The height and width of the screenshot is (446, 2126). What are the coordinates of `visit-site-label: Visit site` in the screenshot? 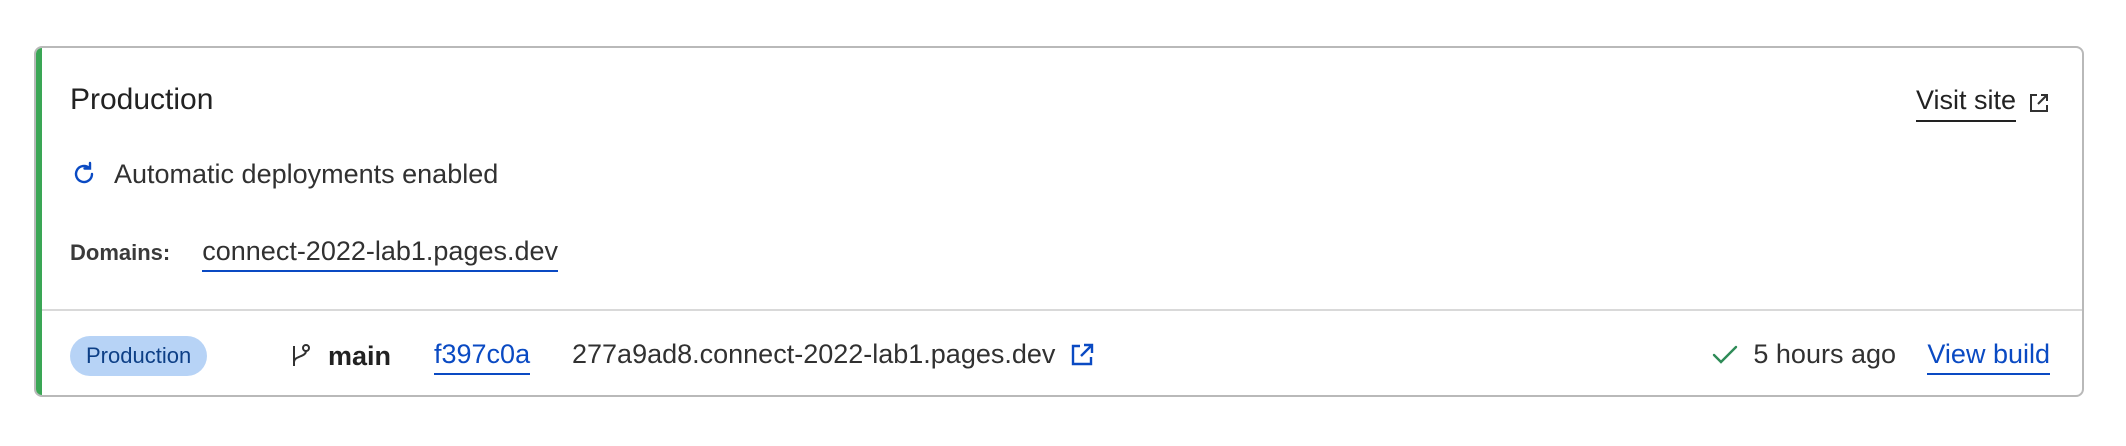 It's located at (1965, 103).